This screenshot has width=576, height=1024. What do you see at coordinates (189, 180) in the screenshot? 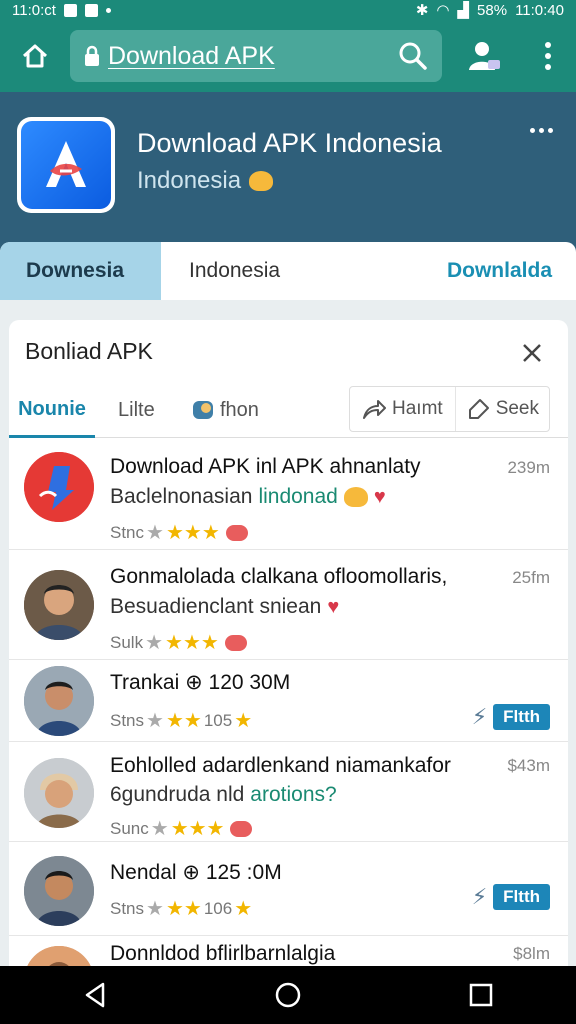
I see `app-subtitle-text: Indonesia` at bounding box center [189, 180].